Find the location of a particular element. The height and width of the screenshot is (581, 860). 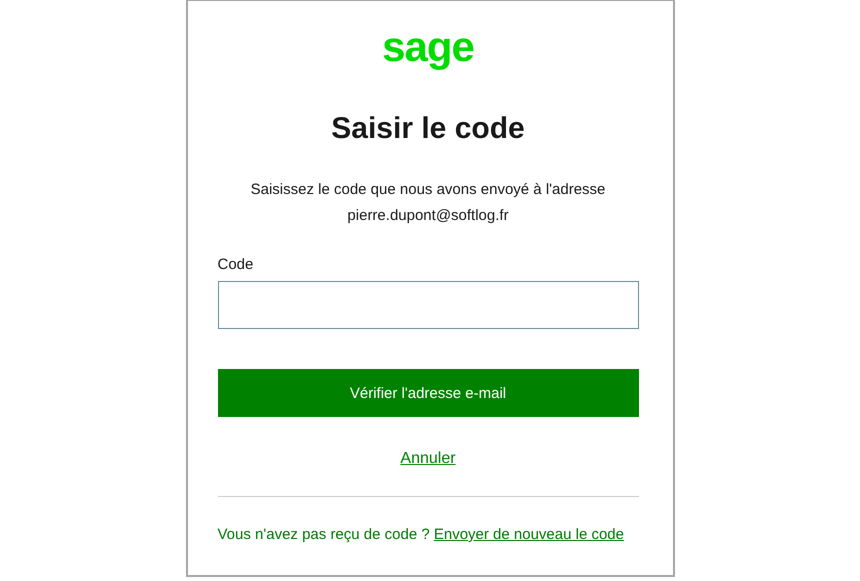

field-label: Code is located at coordinates (236, 265).